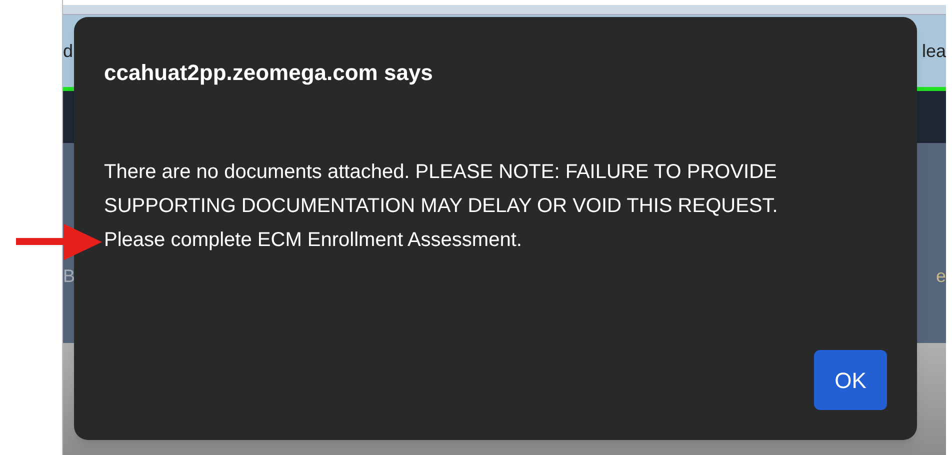 The image size is (952, 455). What do you see at coordinates (441, 189) in the screenshot?
I see `dialog-message: There are no documents attached. PLEASE NOTE: FAILURE TO PROVIDE SUPPORTING DOCUMENTATION MAY DELAY OR VOID THIS REQUEST.` at bounding box center [441, 189].